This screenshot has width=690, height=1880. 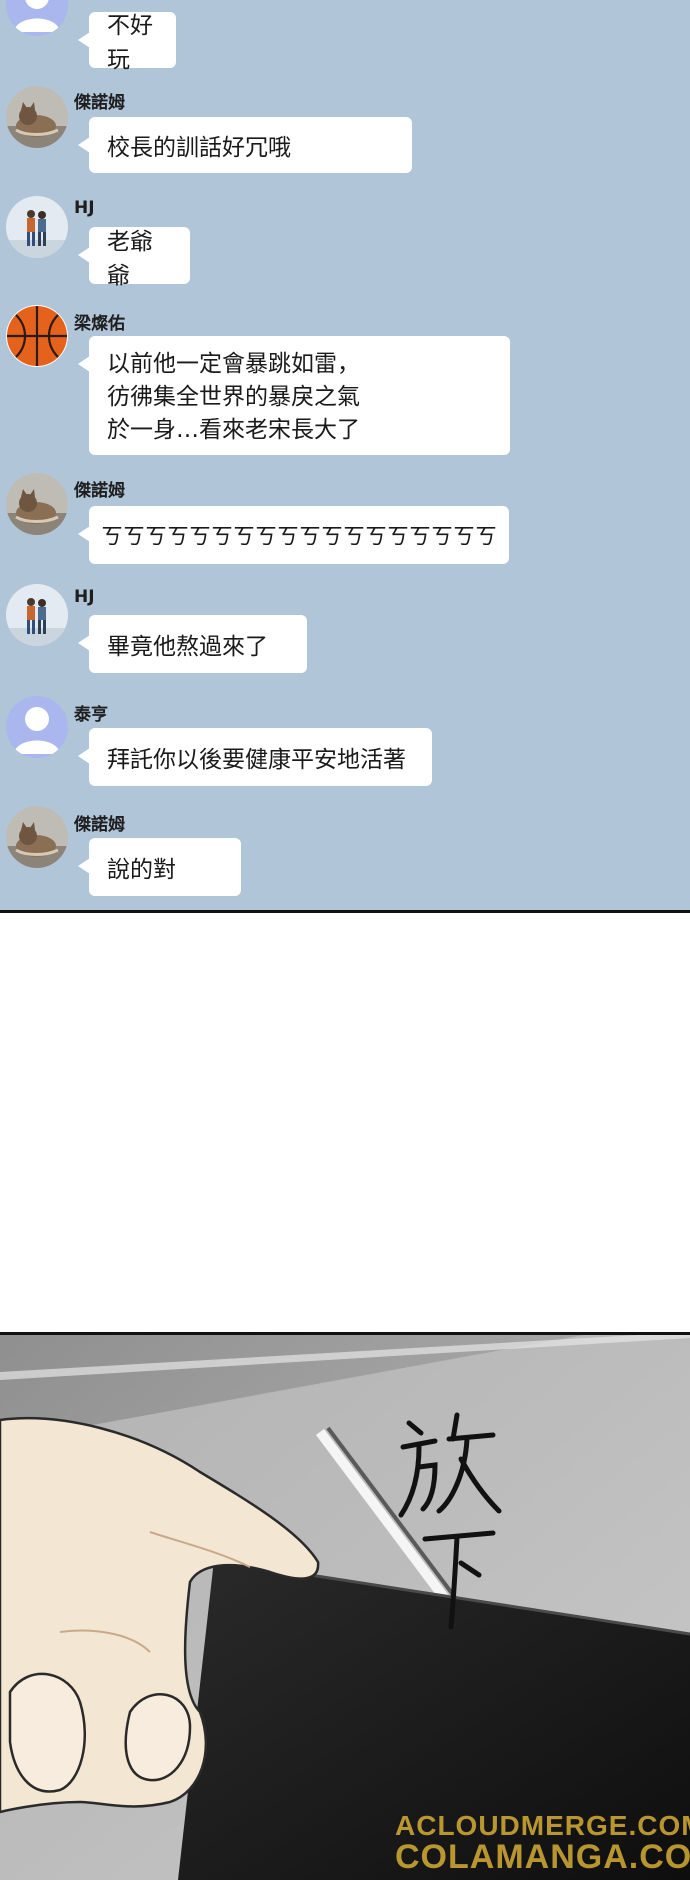 I want to click on chat-bubble: 說的對, so click(x=159, y=867).